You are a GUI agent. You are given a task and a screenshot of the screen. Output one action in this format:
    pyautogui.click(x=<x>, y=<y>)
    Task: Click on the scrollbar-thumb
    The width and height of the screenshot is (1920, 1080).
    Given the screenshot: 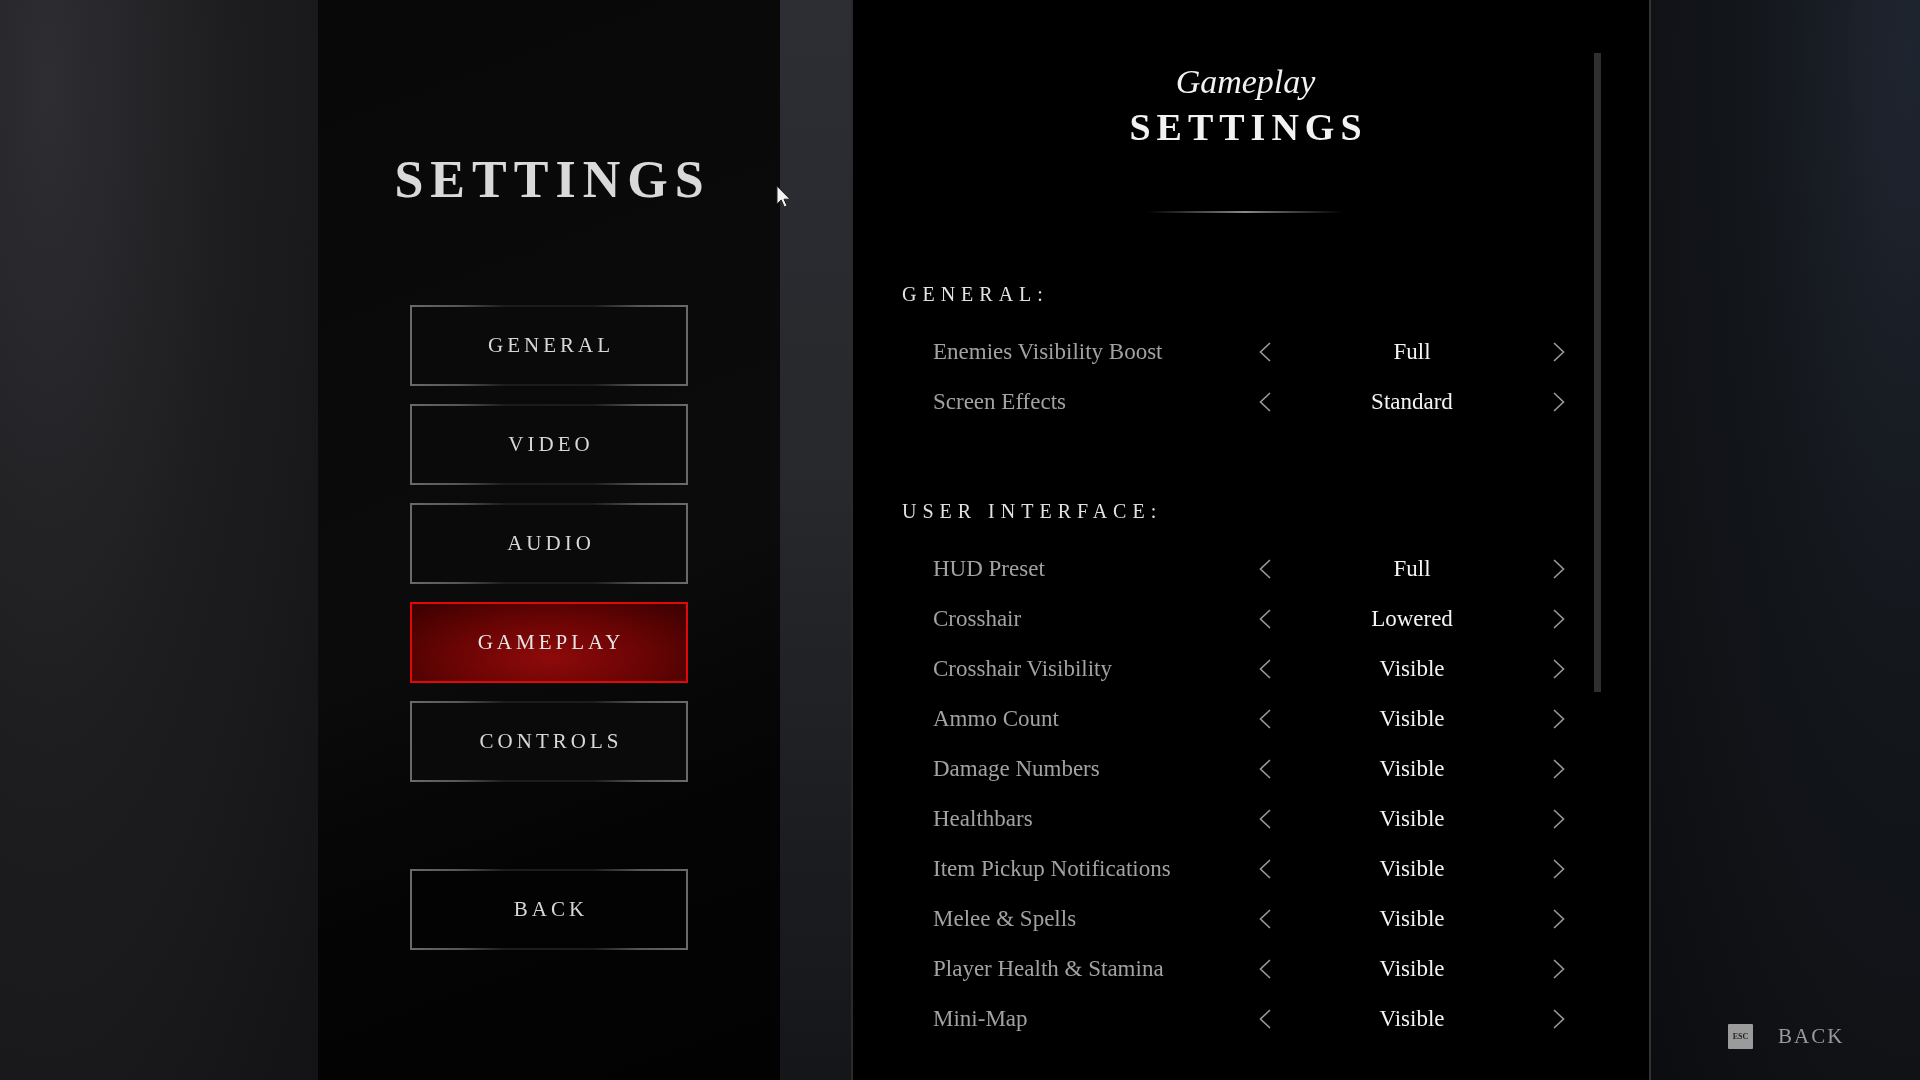 What is the action you would take?
    pyautogui.click(x=1597, y=372)
    